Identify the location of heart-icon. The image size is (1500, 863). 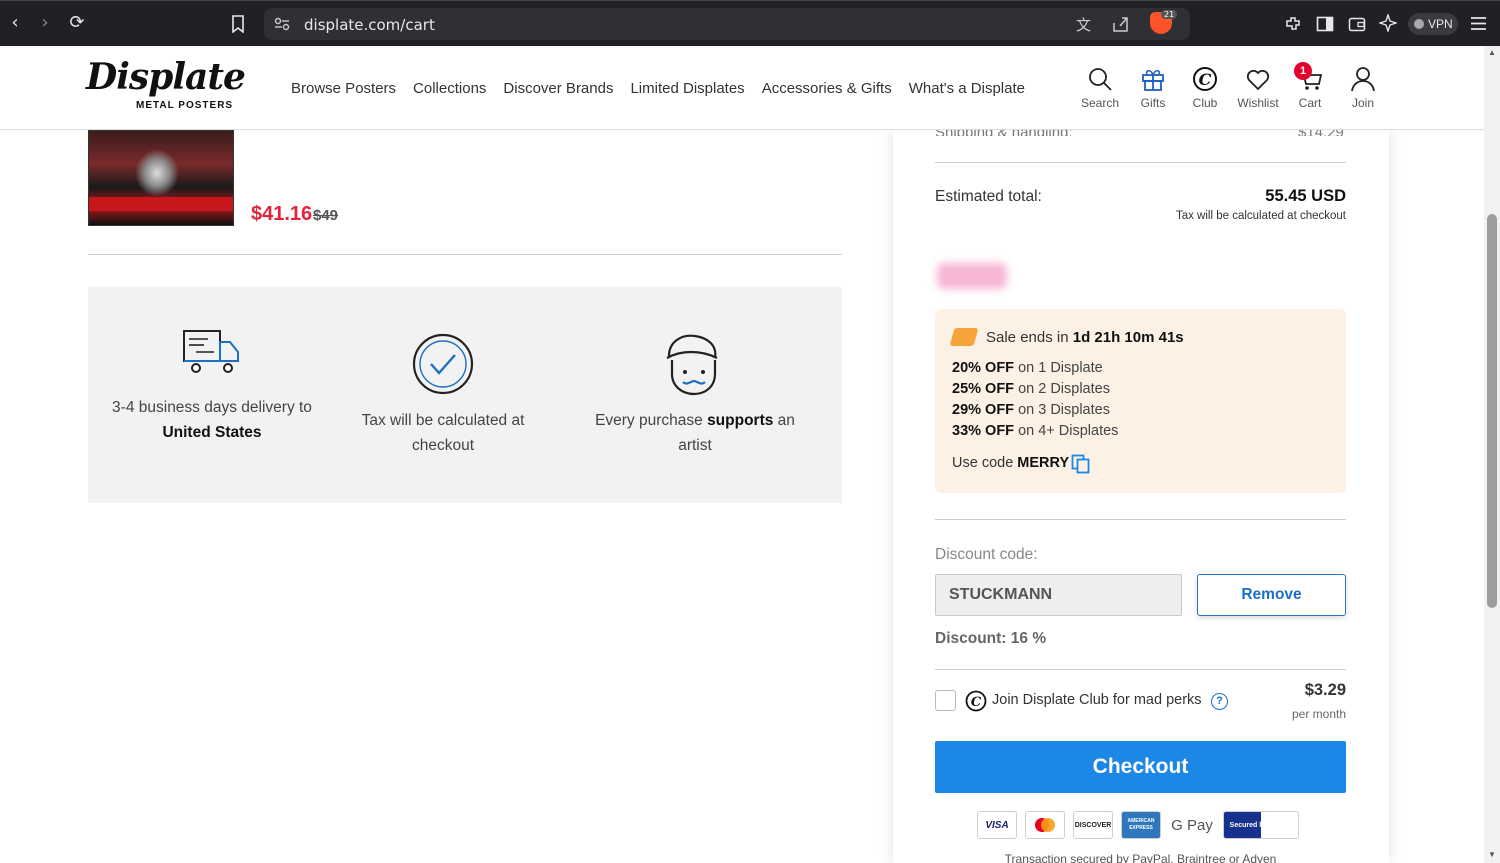
(1258, 80).